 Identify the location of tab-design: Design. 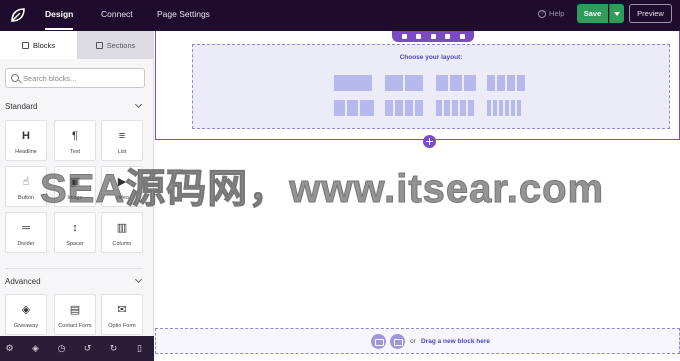
(59, 15).